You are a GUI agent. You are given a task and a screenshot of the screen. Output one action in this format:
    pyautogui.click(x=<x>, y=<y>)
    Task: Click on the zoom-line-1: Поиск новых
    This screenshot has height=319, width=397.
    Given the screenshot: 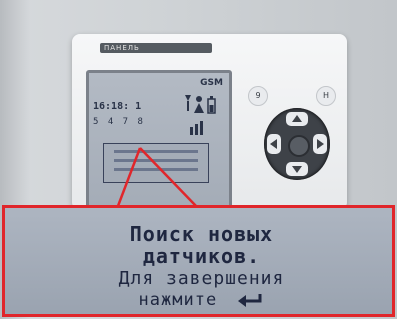 What is the action you would take?
    pyautogui.click(x=201, y=234)
    